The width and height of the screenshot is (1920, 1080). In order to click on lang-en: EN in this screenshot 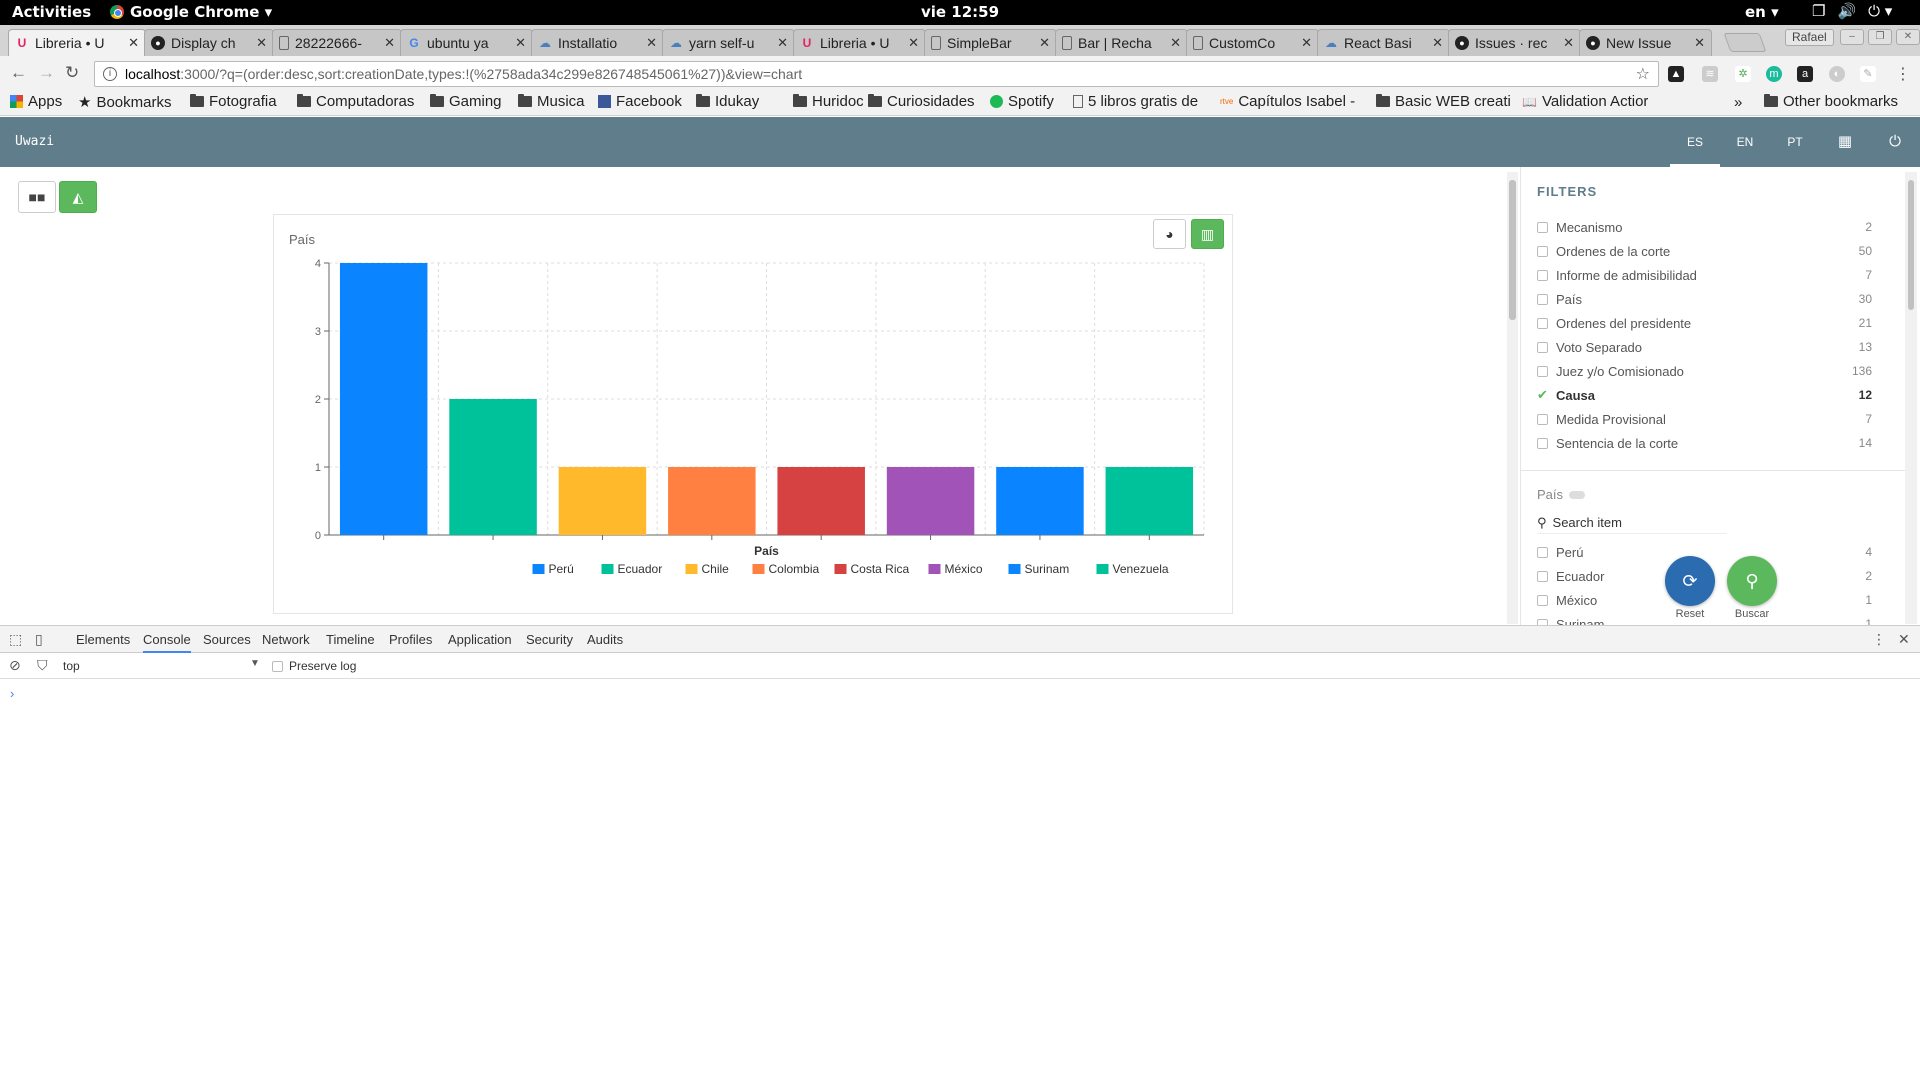, I will do `click(1745, 142)`.